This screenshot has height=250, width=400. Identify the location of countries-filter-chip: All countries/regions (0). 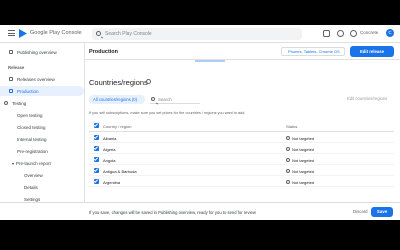
(117, 99).